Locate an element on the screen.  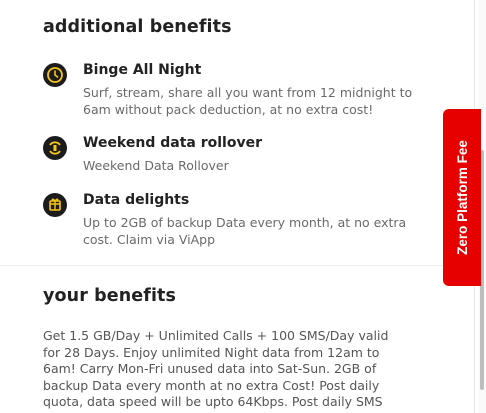
section-divider is located at coordinates (235, 265).